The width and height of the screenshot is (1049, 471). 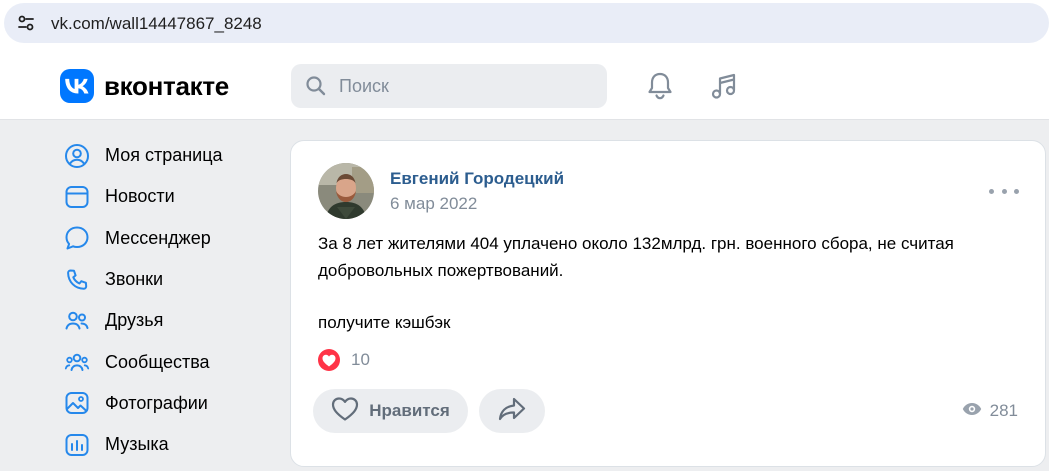 I want to click on site-header: вконтакте, so click(x=524, y=86).